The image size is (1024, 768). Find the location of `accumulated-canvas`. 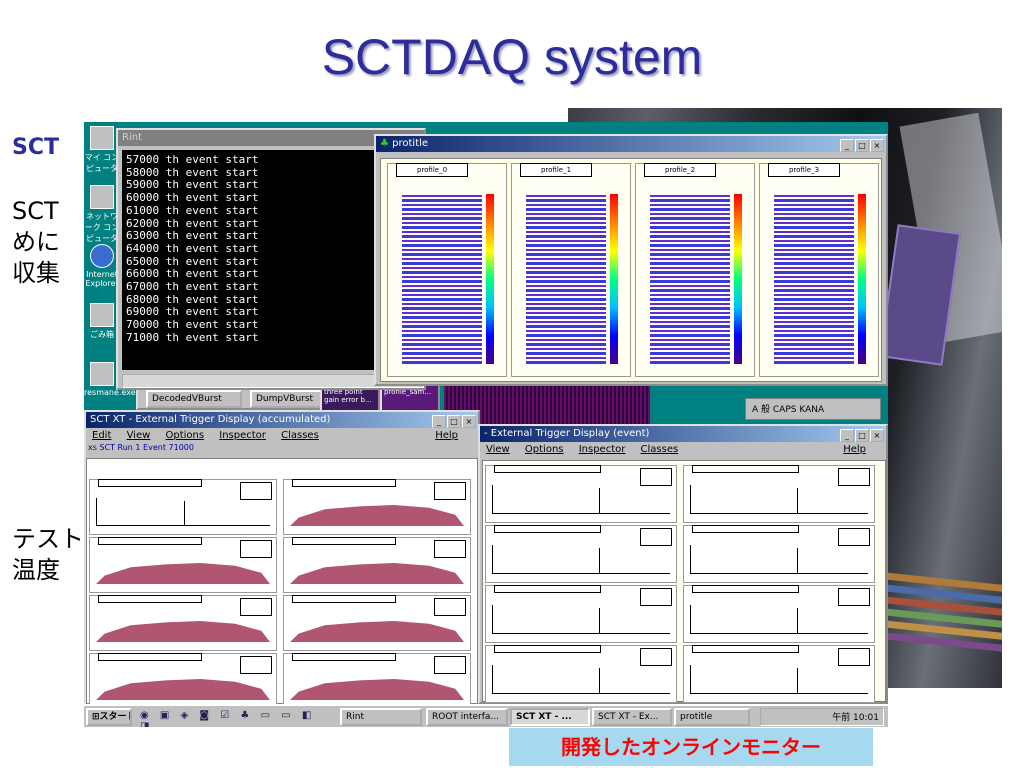

accumulated-canvas is located at coordinates (282, 583).